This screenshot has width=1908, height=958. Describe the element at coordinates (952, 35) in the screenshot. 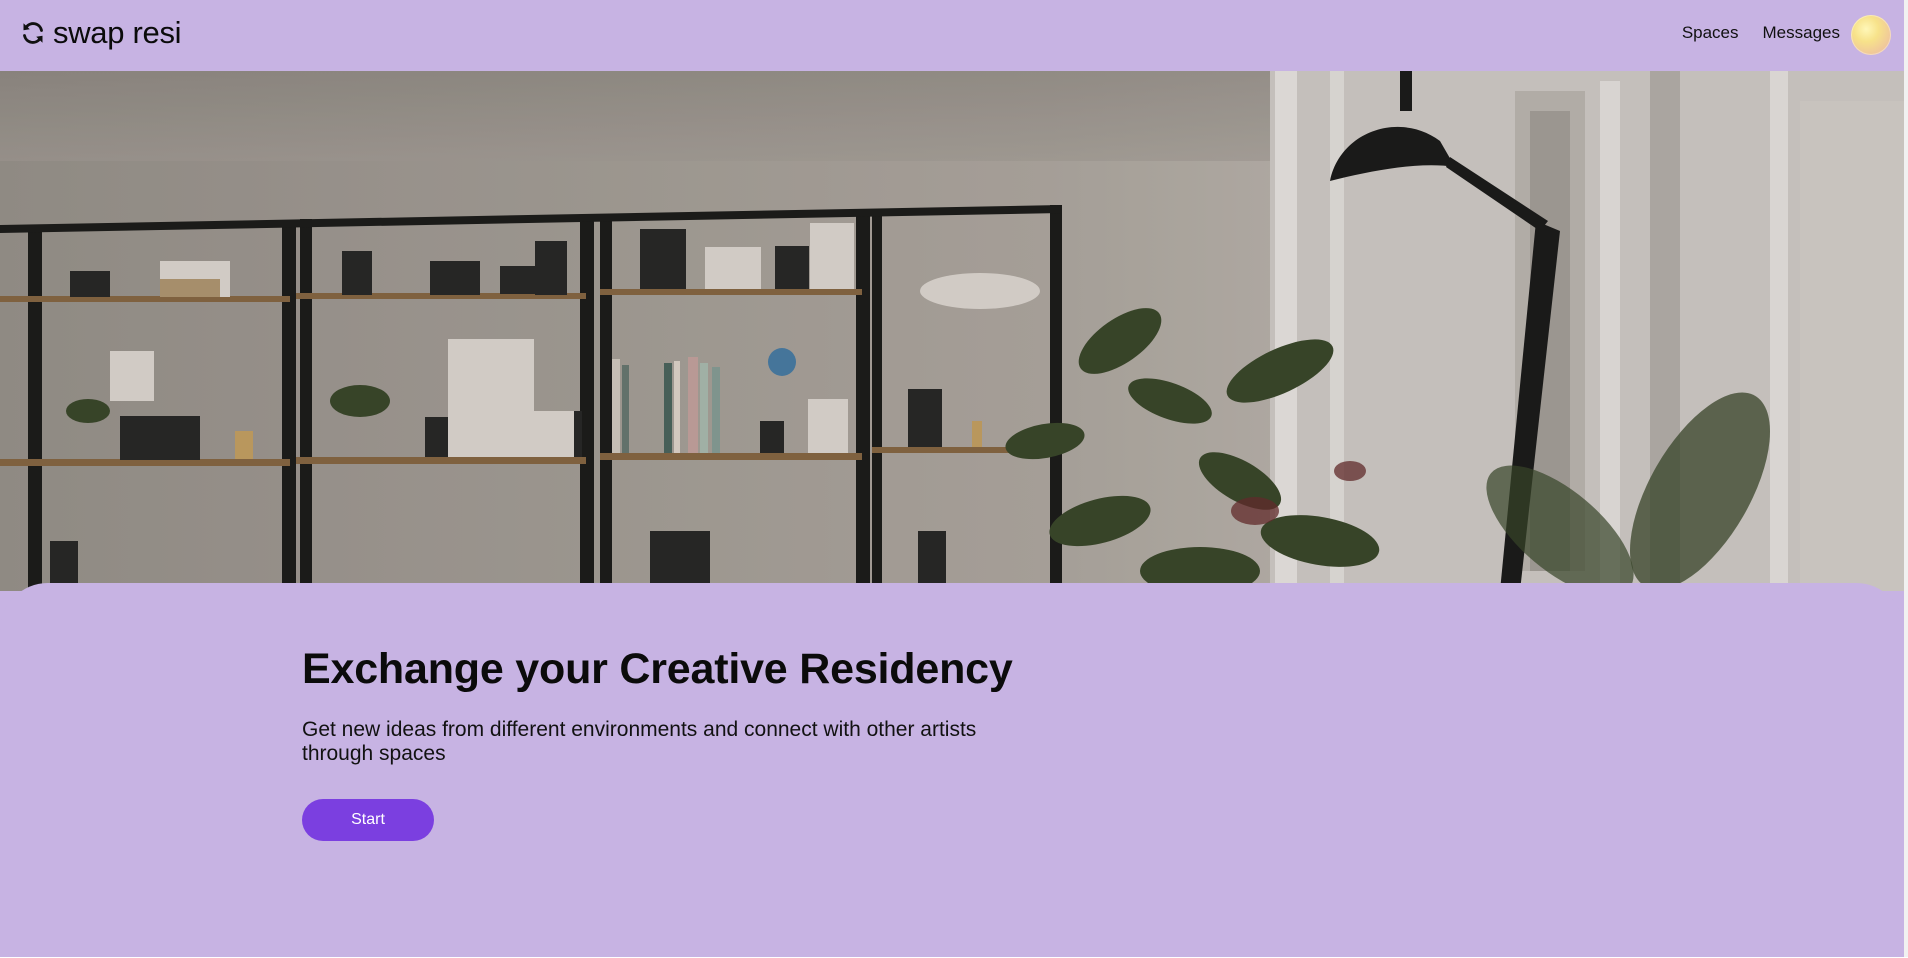

I see `top-navbar: swap resi Spaces Messages` at that location.